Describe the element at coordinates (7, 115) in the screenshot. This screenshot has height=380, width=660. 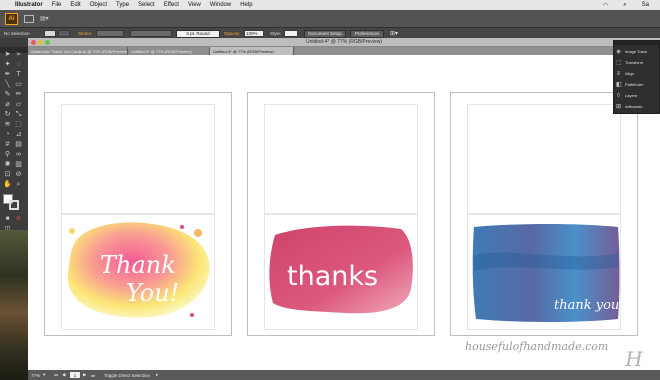
I see `rotate-tool-icon: ↻` at that location.